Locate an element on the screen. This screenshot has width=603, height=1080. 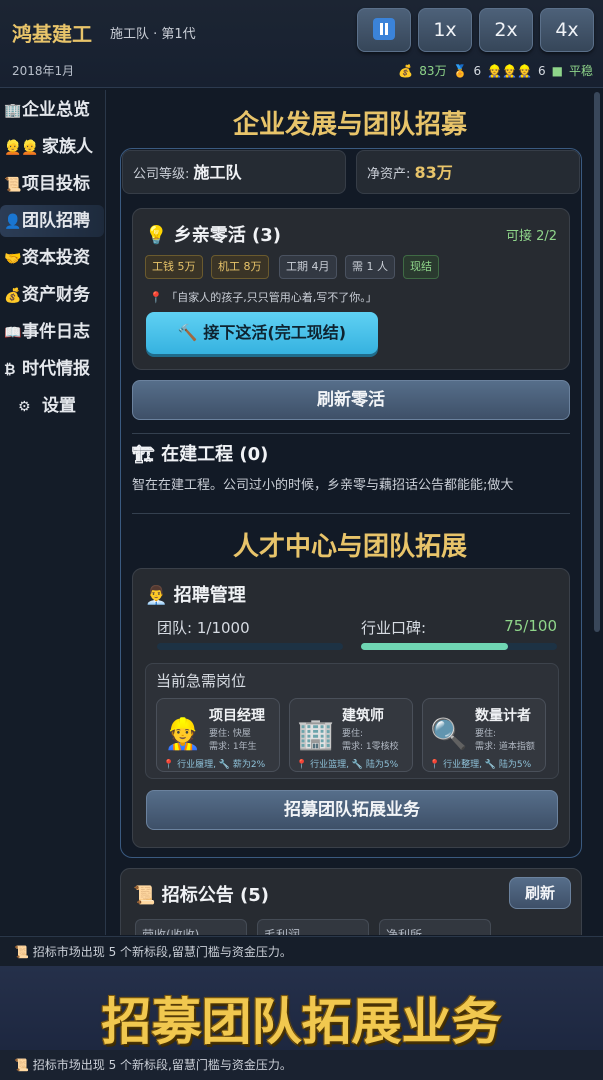
accept-gig-button: 🔨 接下这活(完工现结) is located at coordinates (262, 333).